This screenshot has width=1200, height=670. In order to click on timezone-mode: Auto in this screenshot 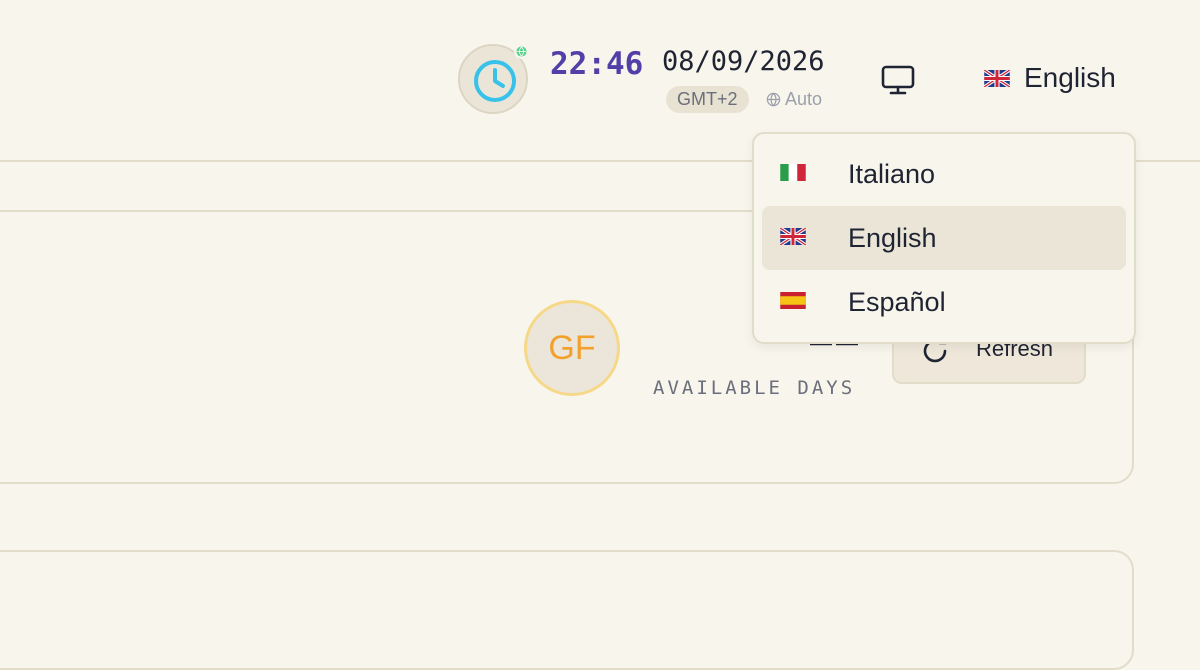, I will do `click(794, 99)`.